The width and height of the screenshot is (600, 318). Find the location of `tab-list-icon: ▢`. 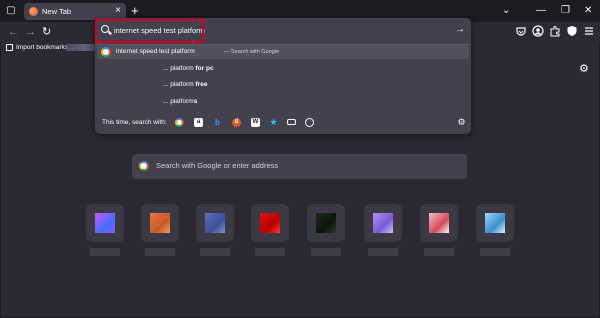

tab-list-icon: ▢ is located at coordinates (11, 11).